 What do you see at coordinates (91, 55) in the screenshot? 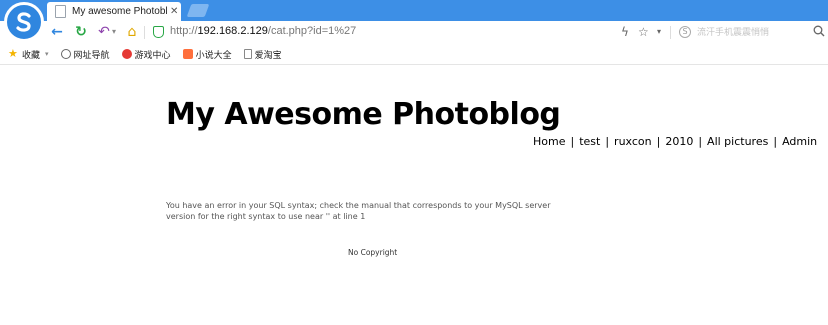
I see `bookmark-label: 网址导航` at bounding box center [91, 55].